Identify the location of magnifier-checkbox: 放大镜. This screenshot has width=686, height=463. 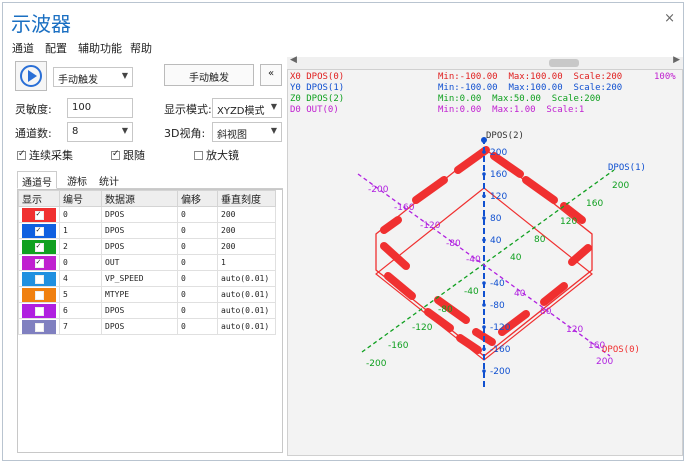
(216, 155).